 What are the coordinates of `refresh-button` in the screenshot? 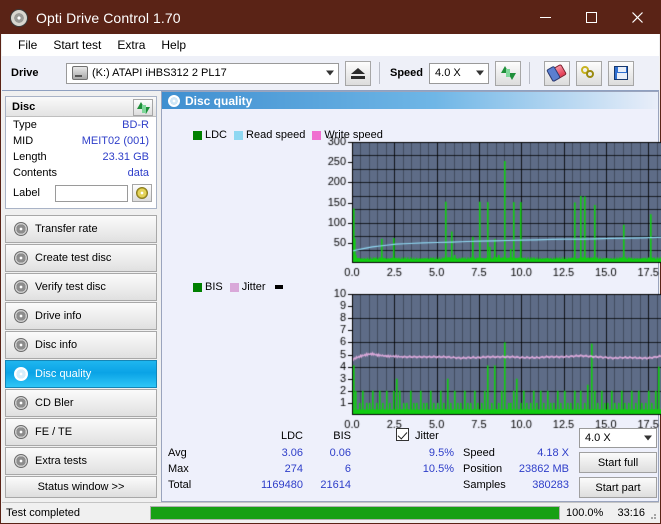 It's located at (508, 73).